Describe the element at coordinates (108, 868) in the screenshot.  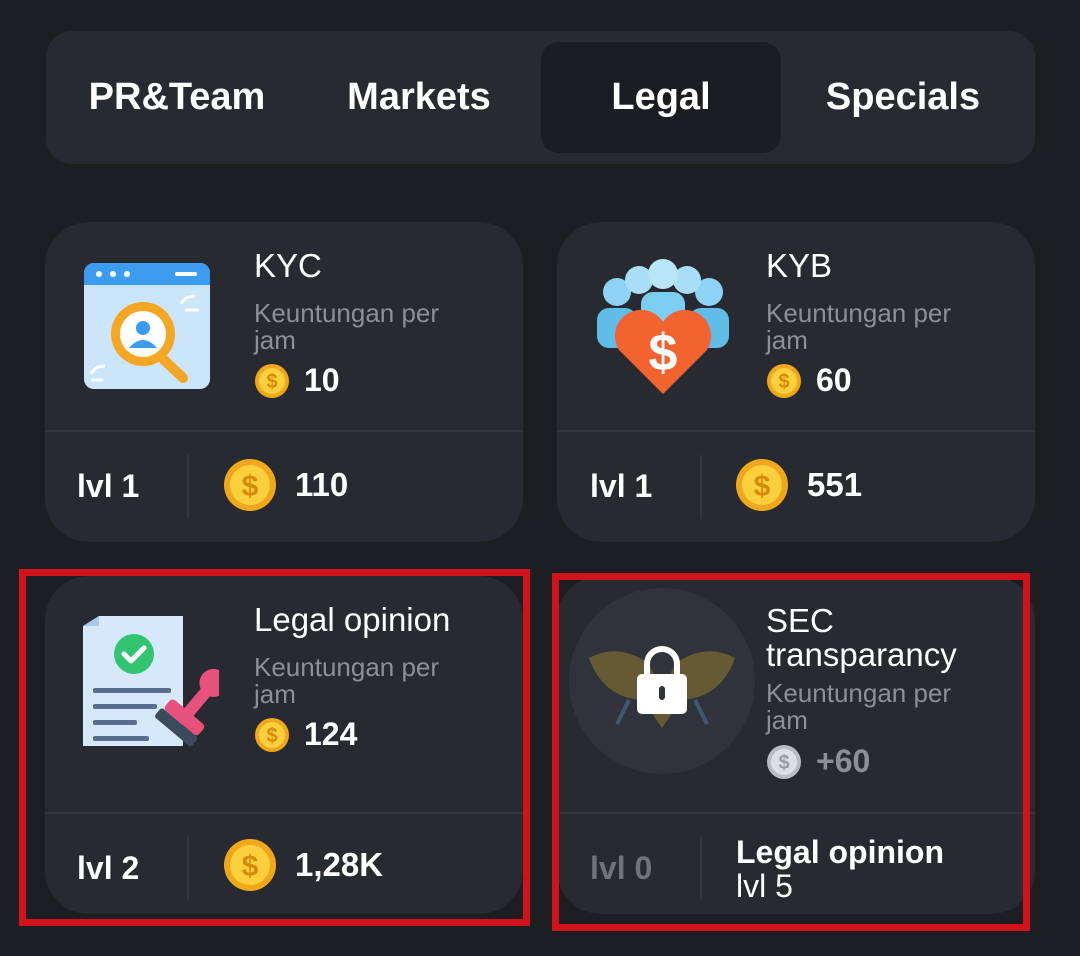
I see `card-level: lvl 2` at that location.